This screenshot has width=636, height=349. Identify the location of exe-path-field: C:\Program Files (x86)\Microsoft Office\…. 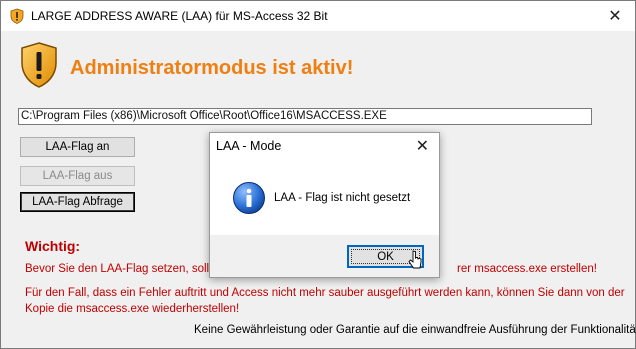
(305, 116).